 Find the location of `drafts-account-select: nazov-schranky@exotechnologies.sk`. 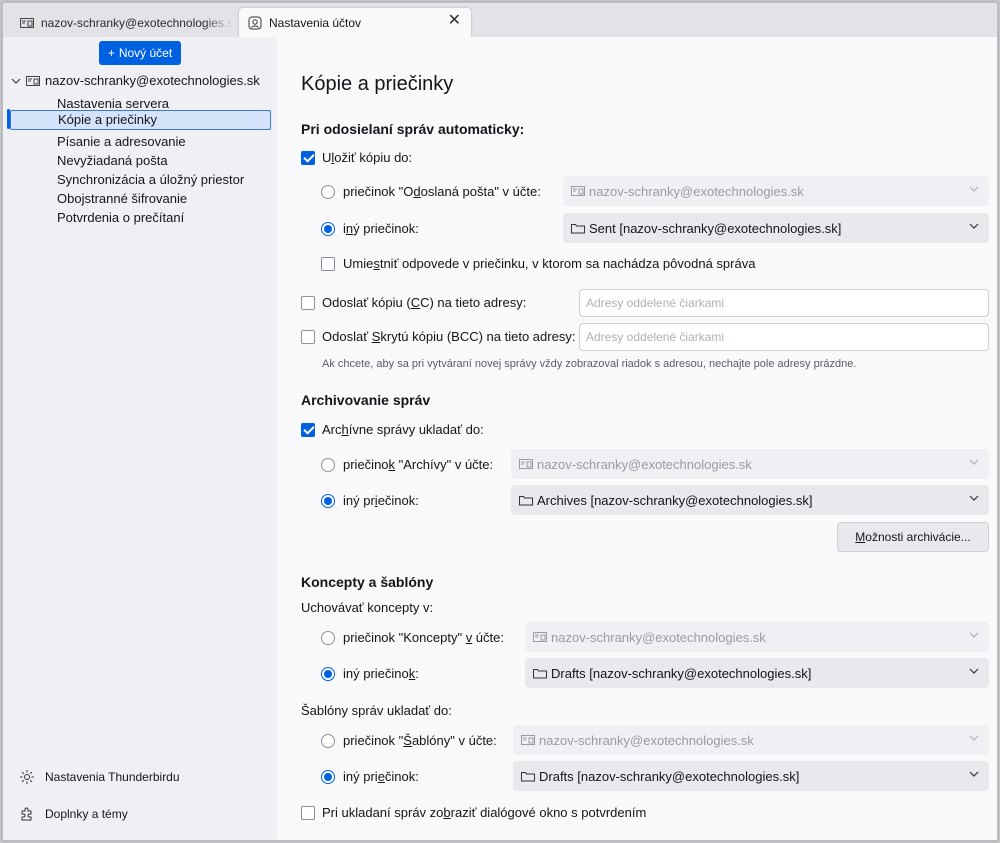

drafts-account-select: nazov-schranky@exotechnologies.sk is located at coordinates (757, 637).